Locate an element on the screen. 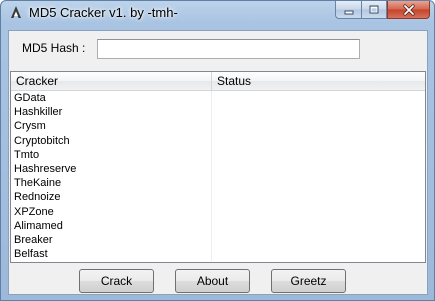  list-item: Crysm is located at coordinates (218, 126).